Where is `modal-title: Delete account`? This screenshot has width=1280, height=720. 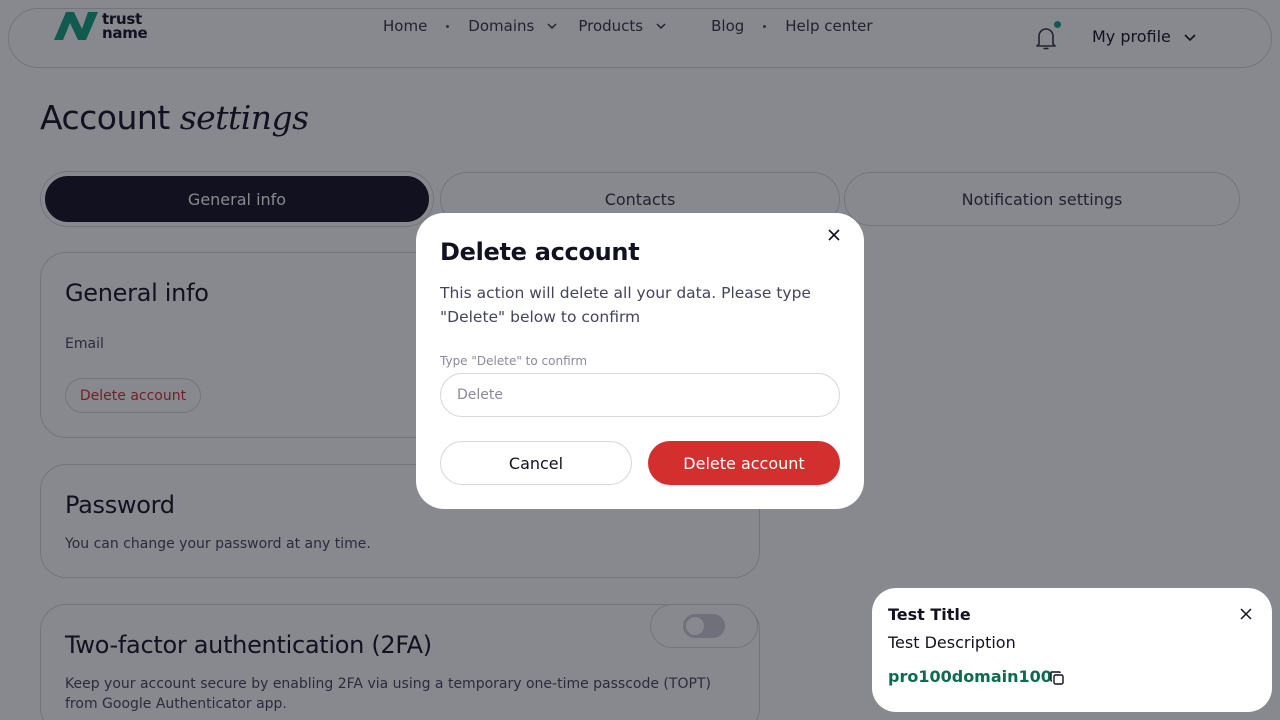 modal-title: Delete account is located at coordinates (540, 252).